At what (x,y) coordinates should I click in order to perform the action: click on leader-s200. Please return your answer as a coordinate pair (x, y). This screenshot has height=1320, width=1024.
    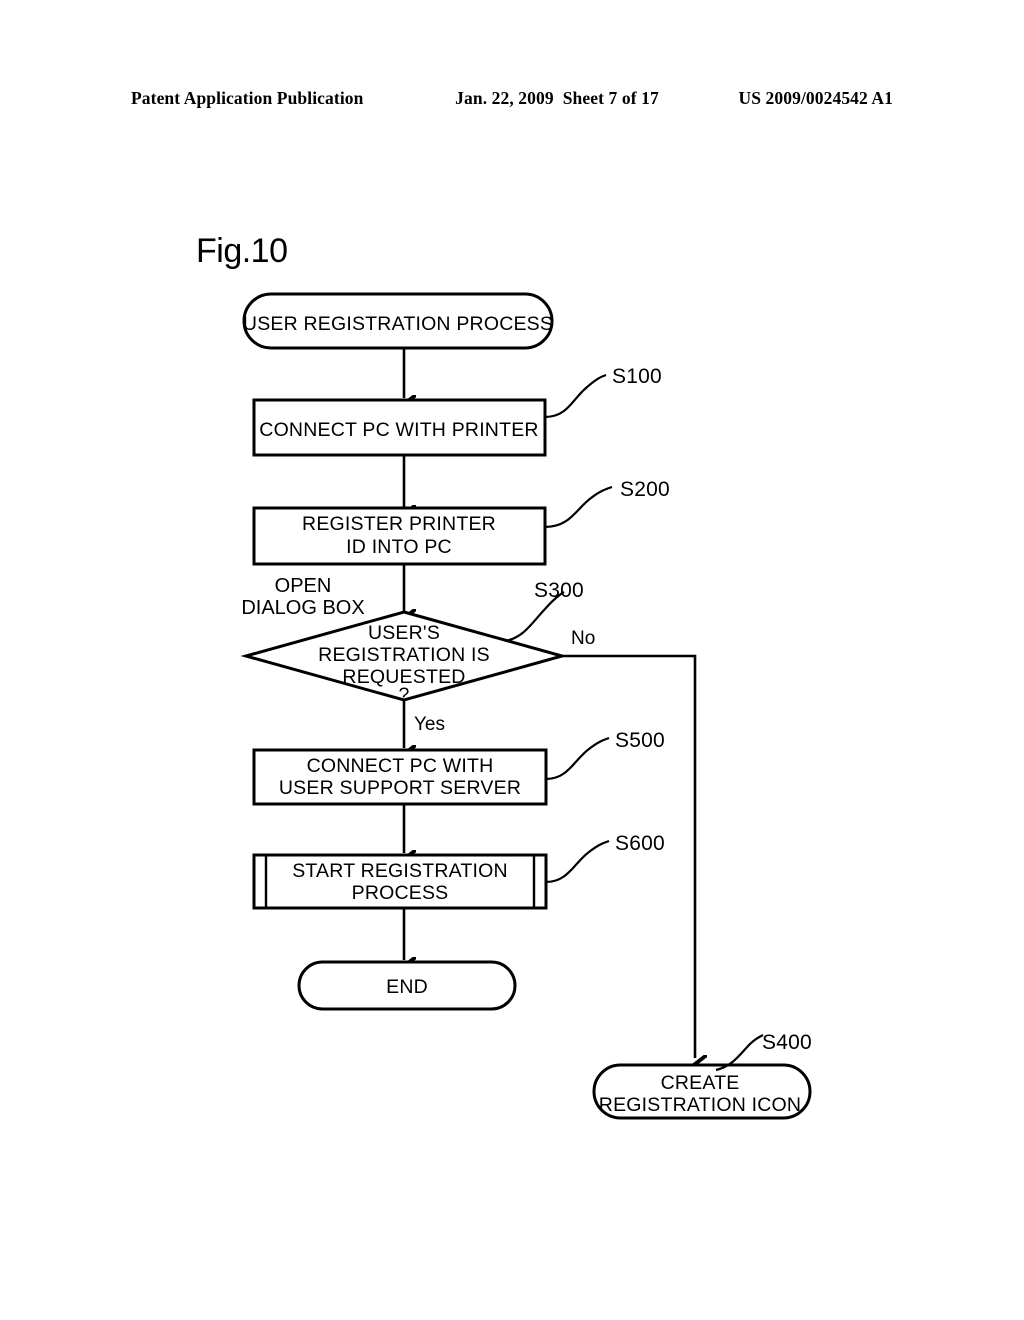
    Looking at the image, I should click on (578, 507).